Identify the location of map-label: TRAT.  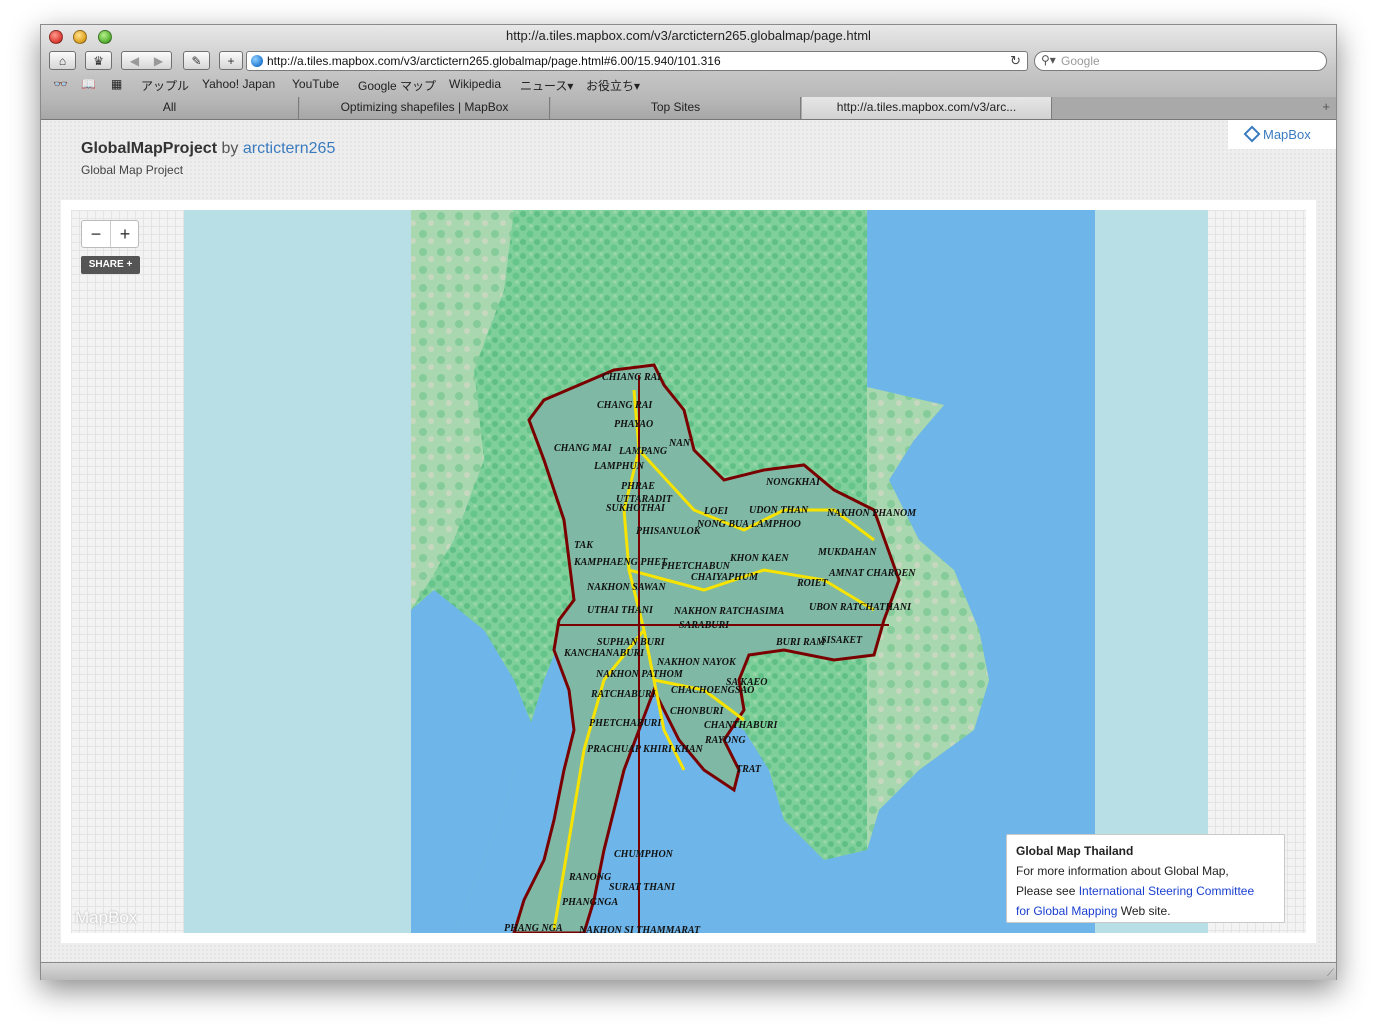
(749, 769).